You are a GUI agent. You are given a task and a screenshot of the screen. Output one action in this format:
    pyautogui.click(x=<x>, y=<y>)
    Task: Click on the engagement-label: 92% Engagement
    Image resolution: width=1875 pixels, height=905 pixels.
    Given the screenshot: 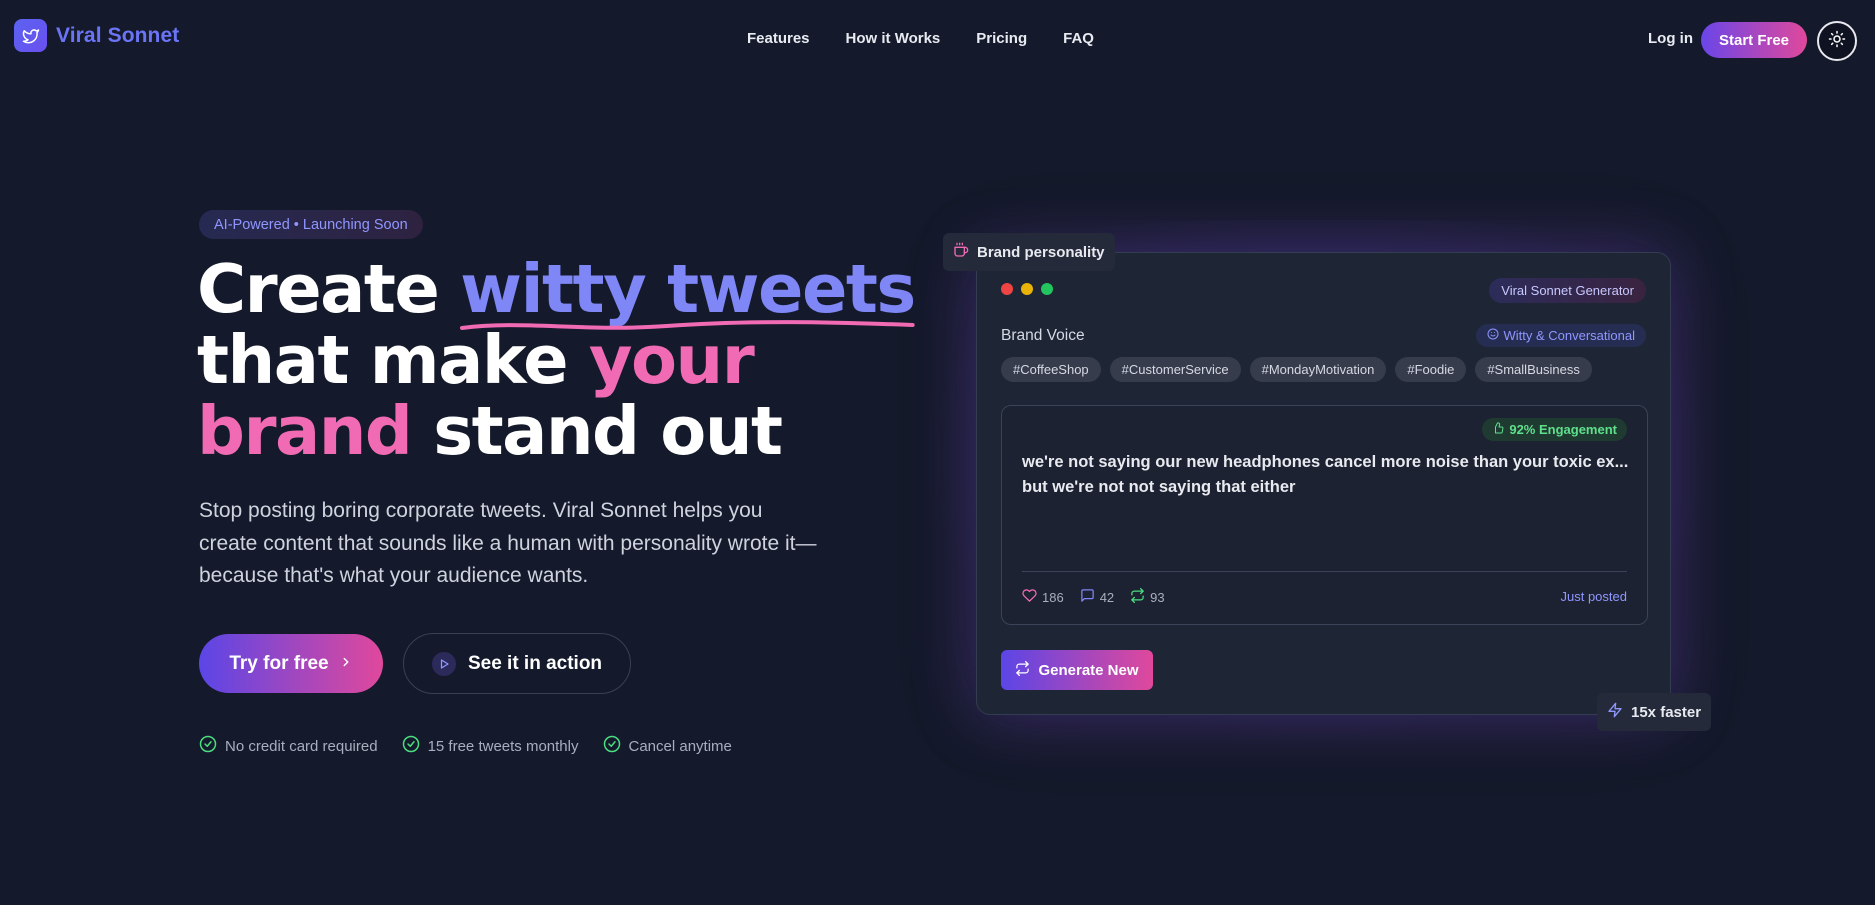 What is the action you would take?
    pyautogui.click(x=1563, y=429)
    